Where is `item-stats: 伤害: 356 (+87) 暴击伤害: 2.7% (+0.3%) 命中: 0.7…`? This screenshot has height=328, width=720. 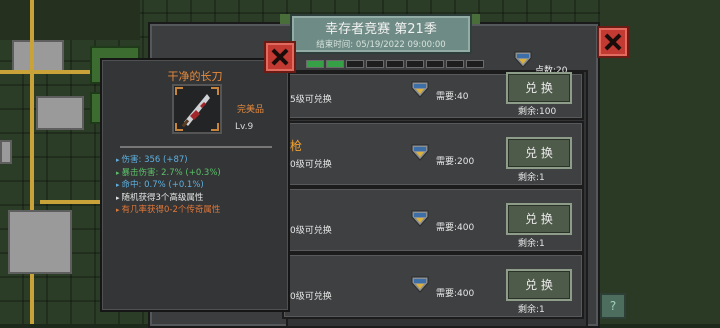 item-stats: 伤害: 356 (+87) 暴击伤害: 2.7% (+0.3%) 命中: 0.7… is located at coordinates (168, 185).